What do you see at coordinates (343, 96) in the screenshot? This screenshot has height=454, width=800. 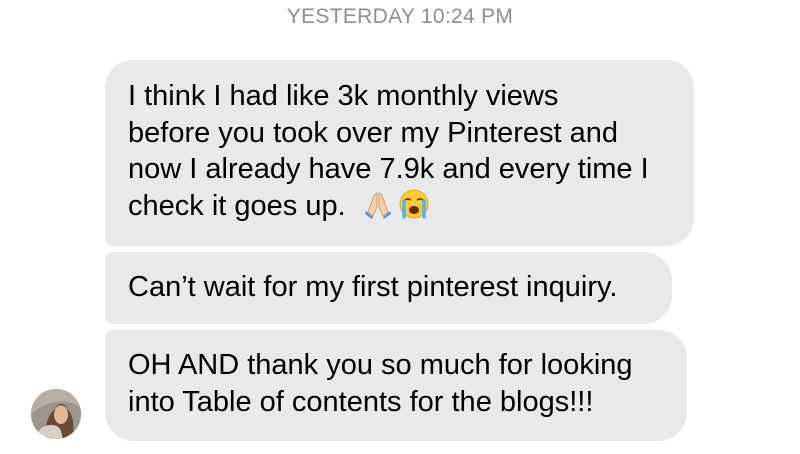 I see `message-line: I think I had like 3k monthly views` at bounding box center [343, 96].